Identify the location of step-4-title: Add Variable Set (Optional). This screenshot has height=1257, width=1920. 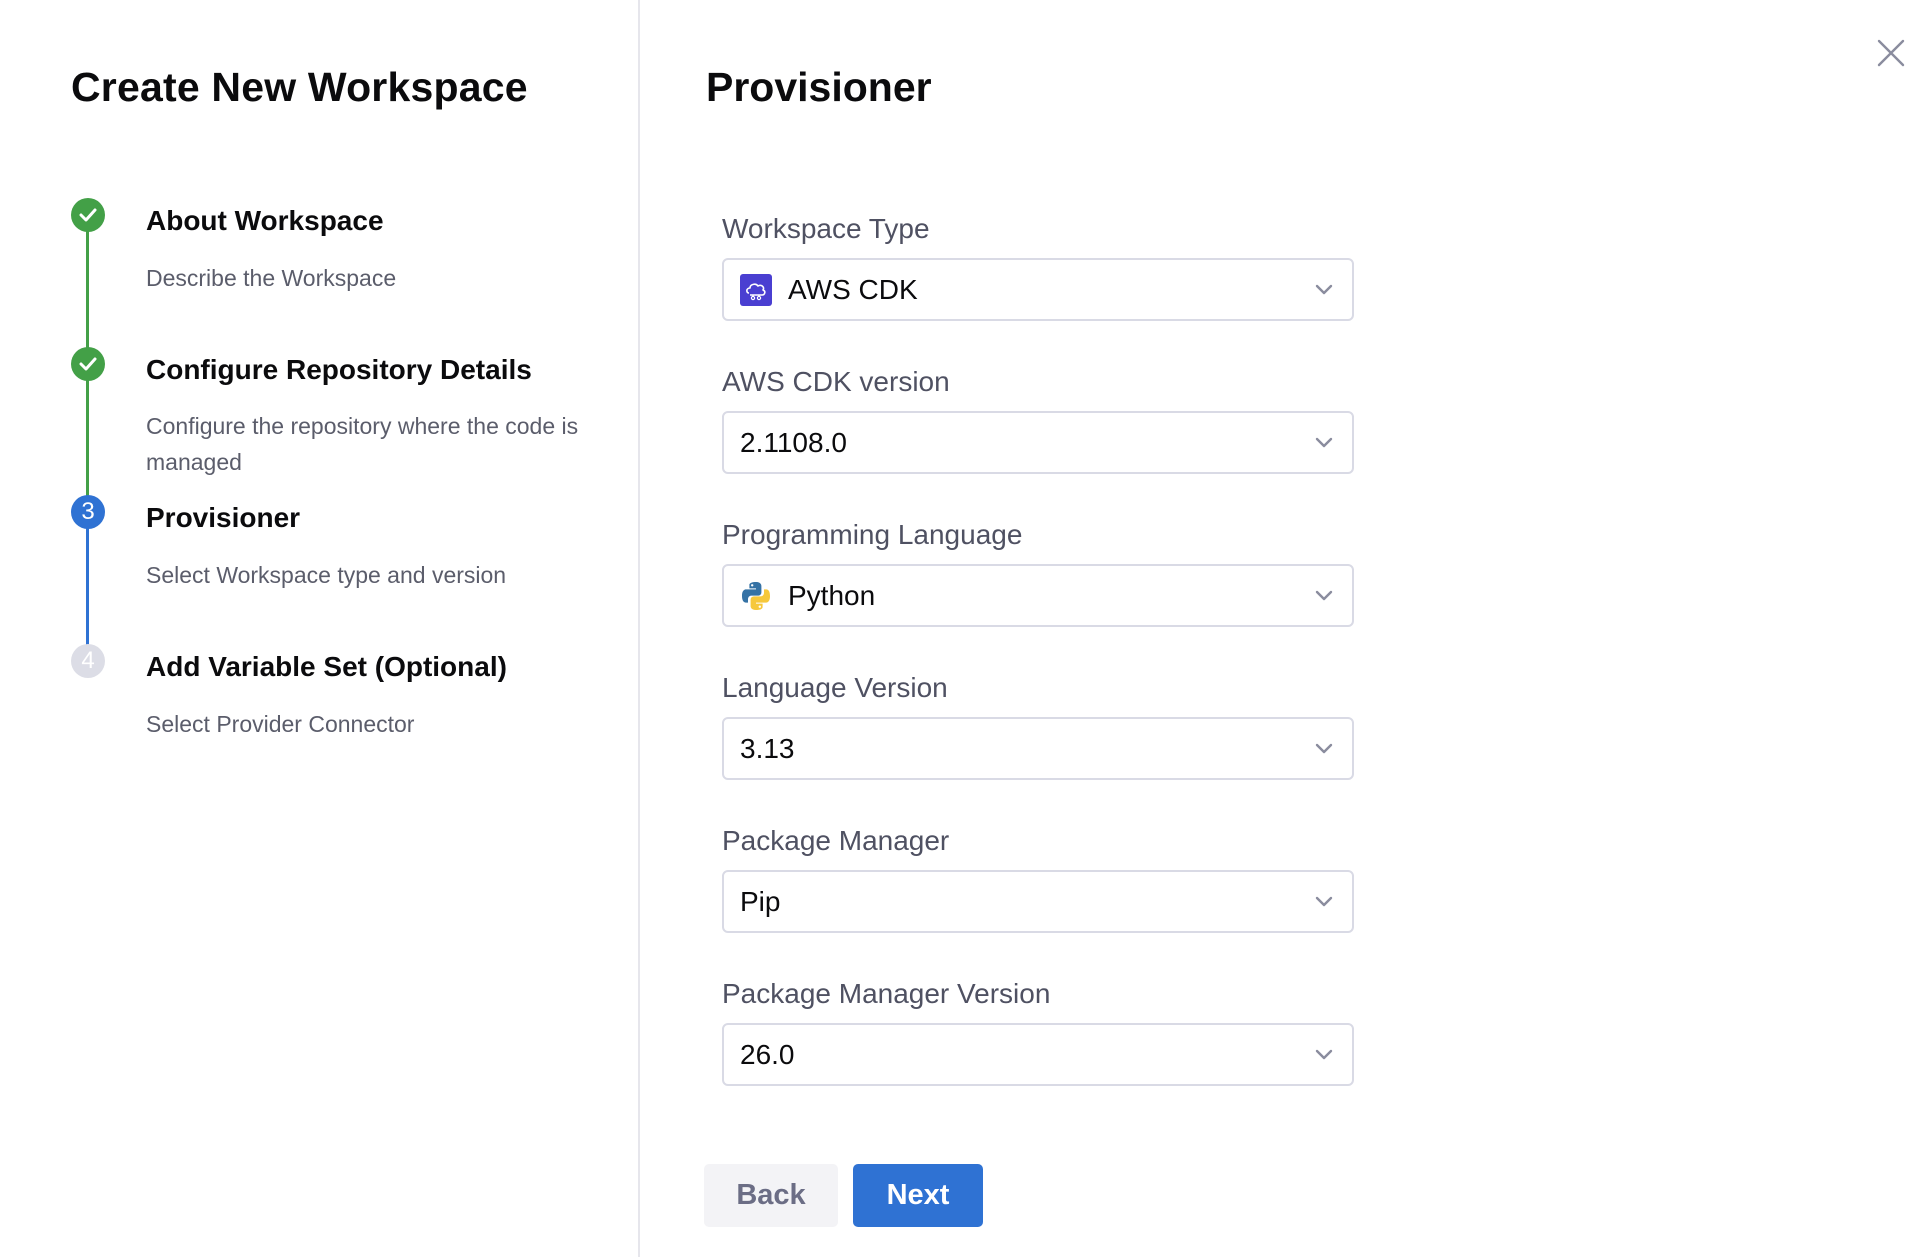
(326, 666).